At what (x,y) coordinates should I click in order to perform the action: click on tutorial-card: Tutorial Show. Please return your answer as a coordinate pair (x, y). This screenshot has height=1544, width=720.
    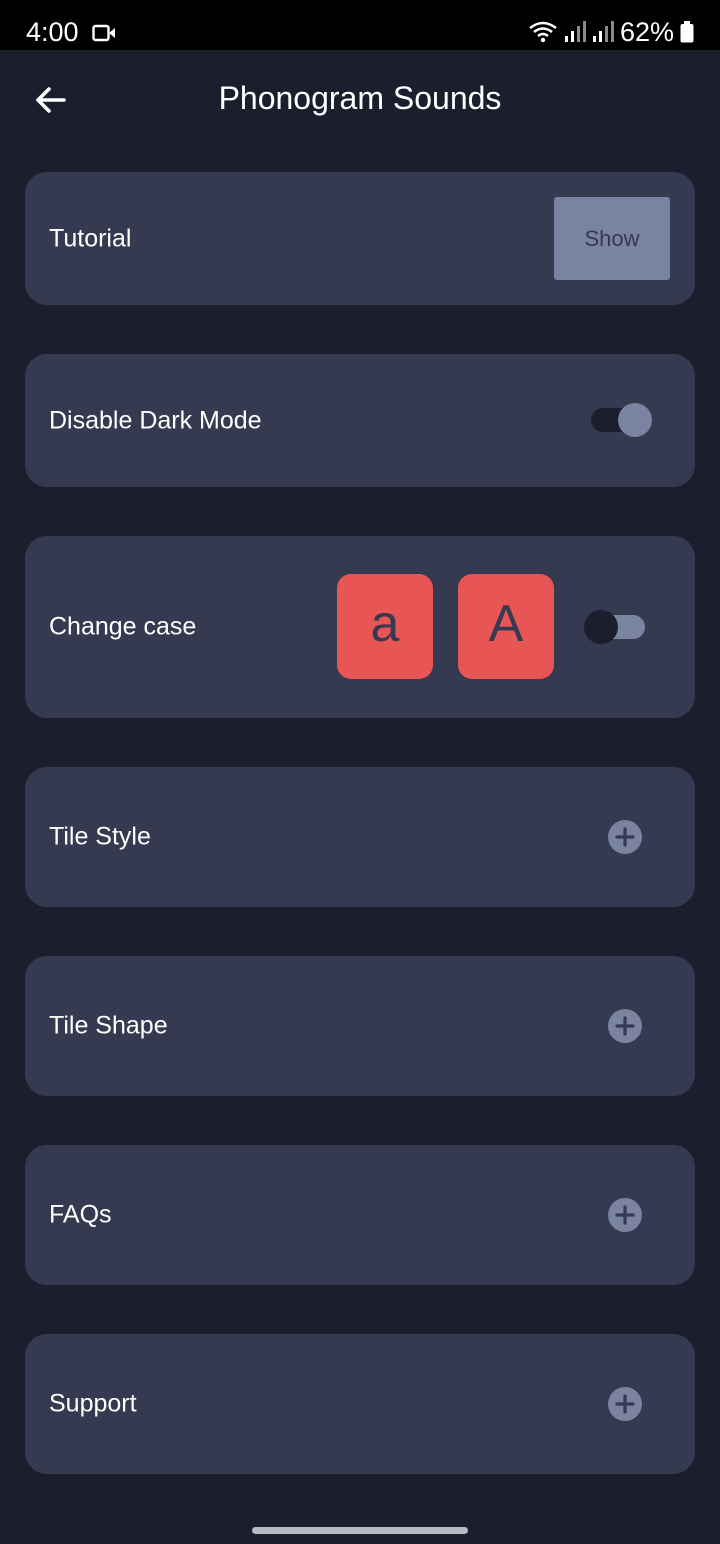
    Looking at the image, I should click on (360, 238).